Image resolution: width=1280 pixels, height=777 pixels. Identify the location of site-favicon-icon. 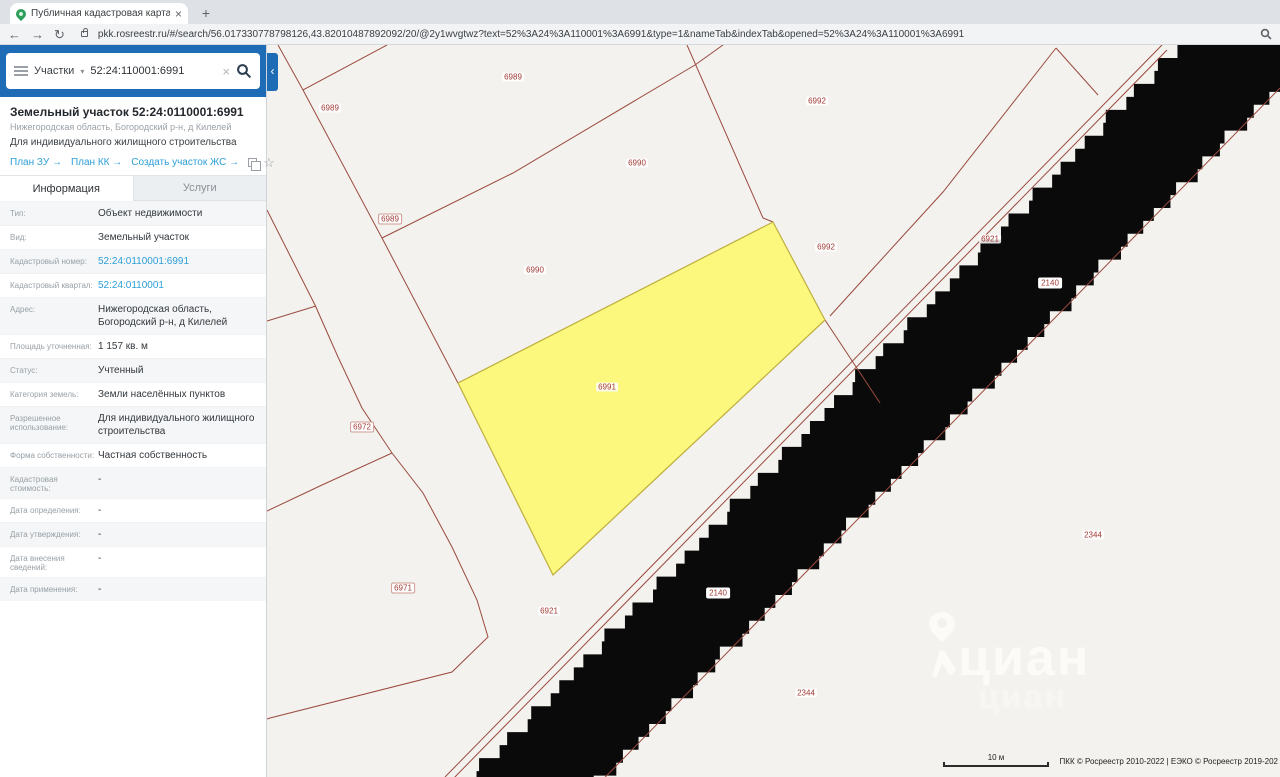
(21, 13).